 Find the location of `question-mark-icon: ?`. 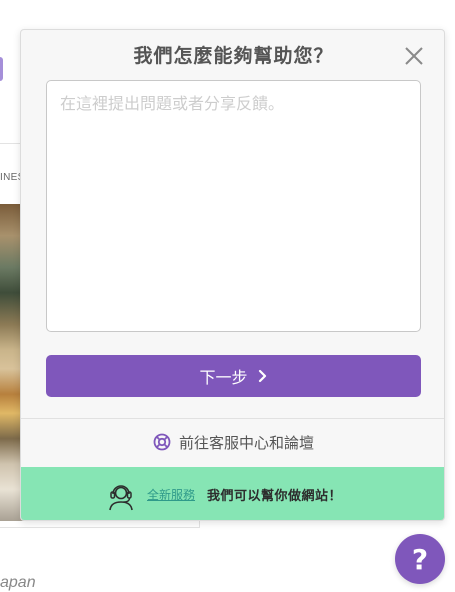

question-mark-icon: ? is located at coordinates (420, 559).